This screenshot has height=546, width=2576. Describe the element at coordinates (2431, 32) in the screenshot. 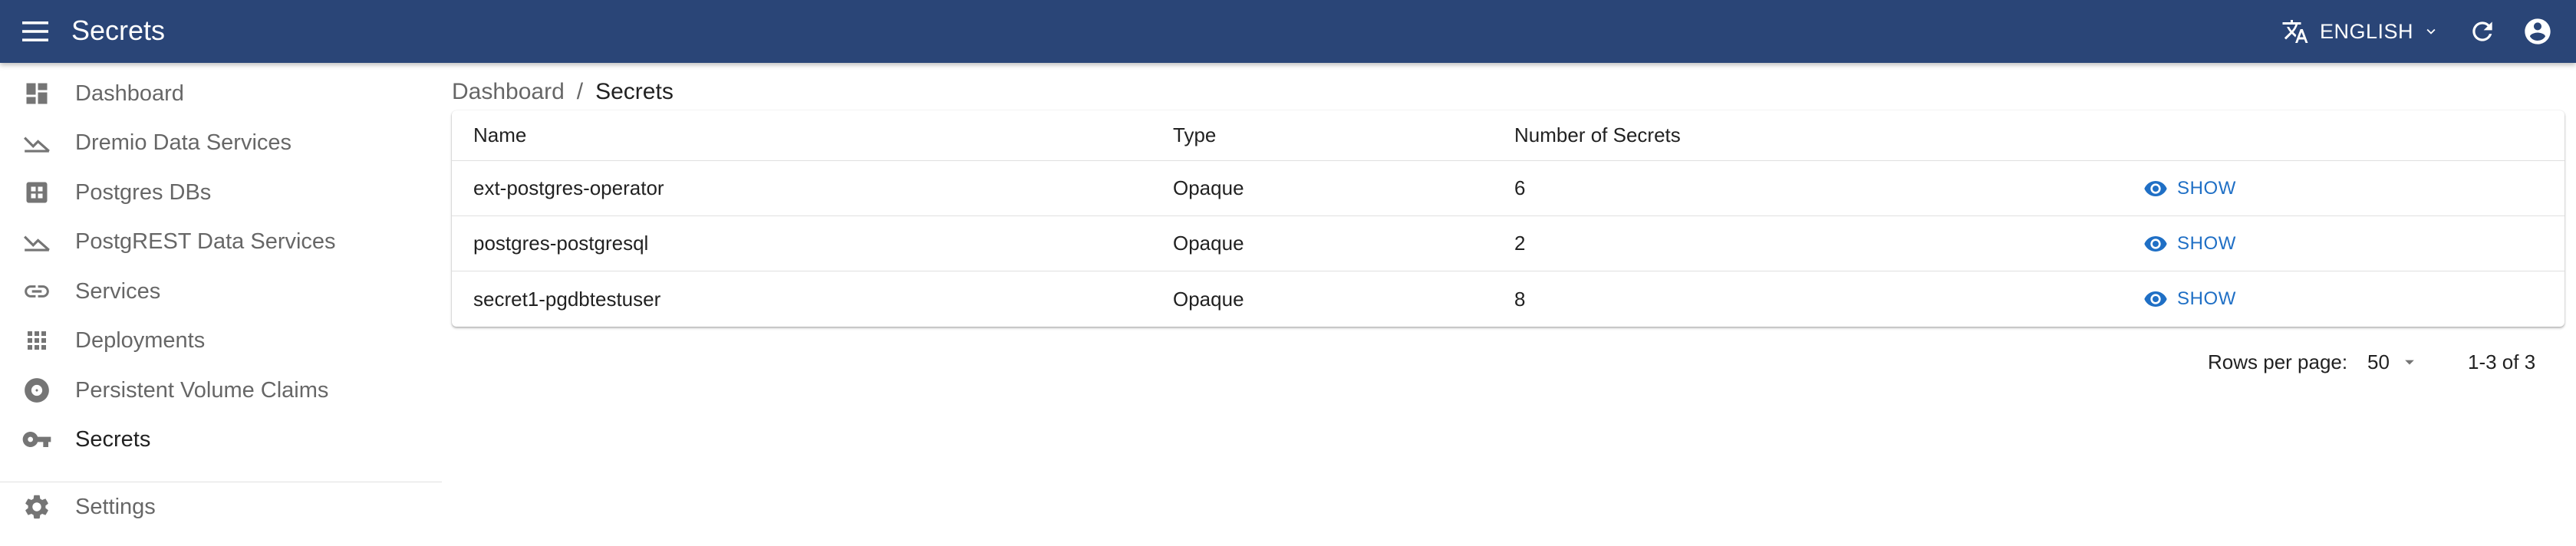

I see `chevron-down-icon` at that location.